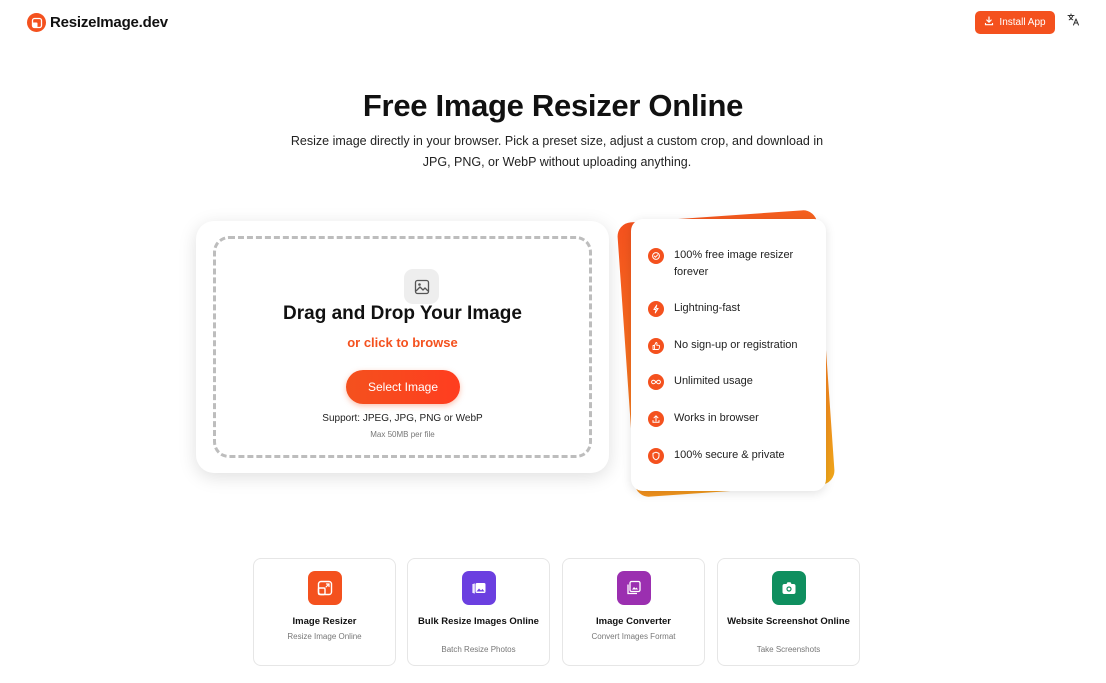 The width and height of the screenshot is (1106, 683). I want to click on install-app-button: Install App, so click(1015, 22).